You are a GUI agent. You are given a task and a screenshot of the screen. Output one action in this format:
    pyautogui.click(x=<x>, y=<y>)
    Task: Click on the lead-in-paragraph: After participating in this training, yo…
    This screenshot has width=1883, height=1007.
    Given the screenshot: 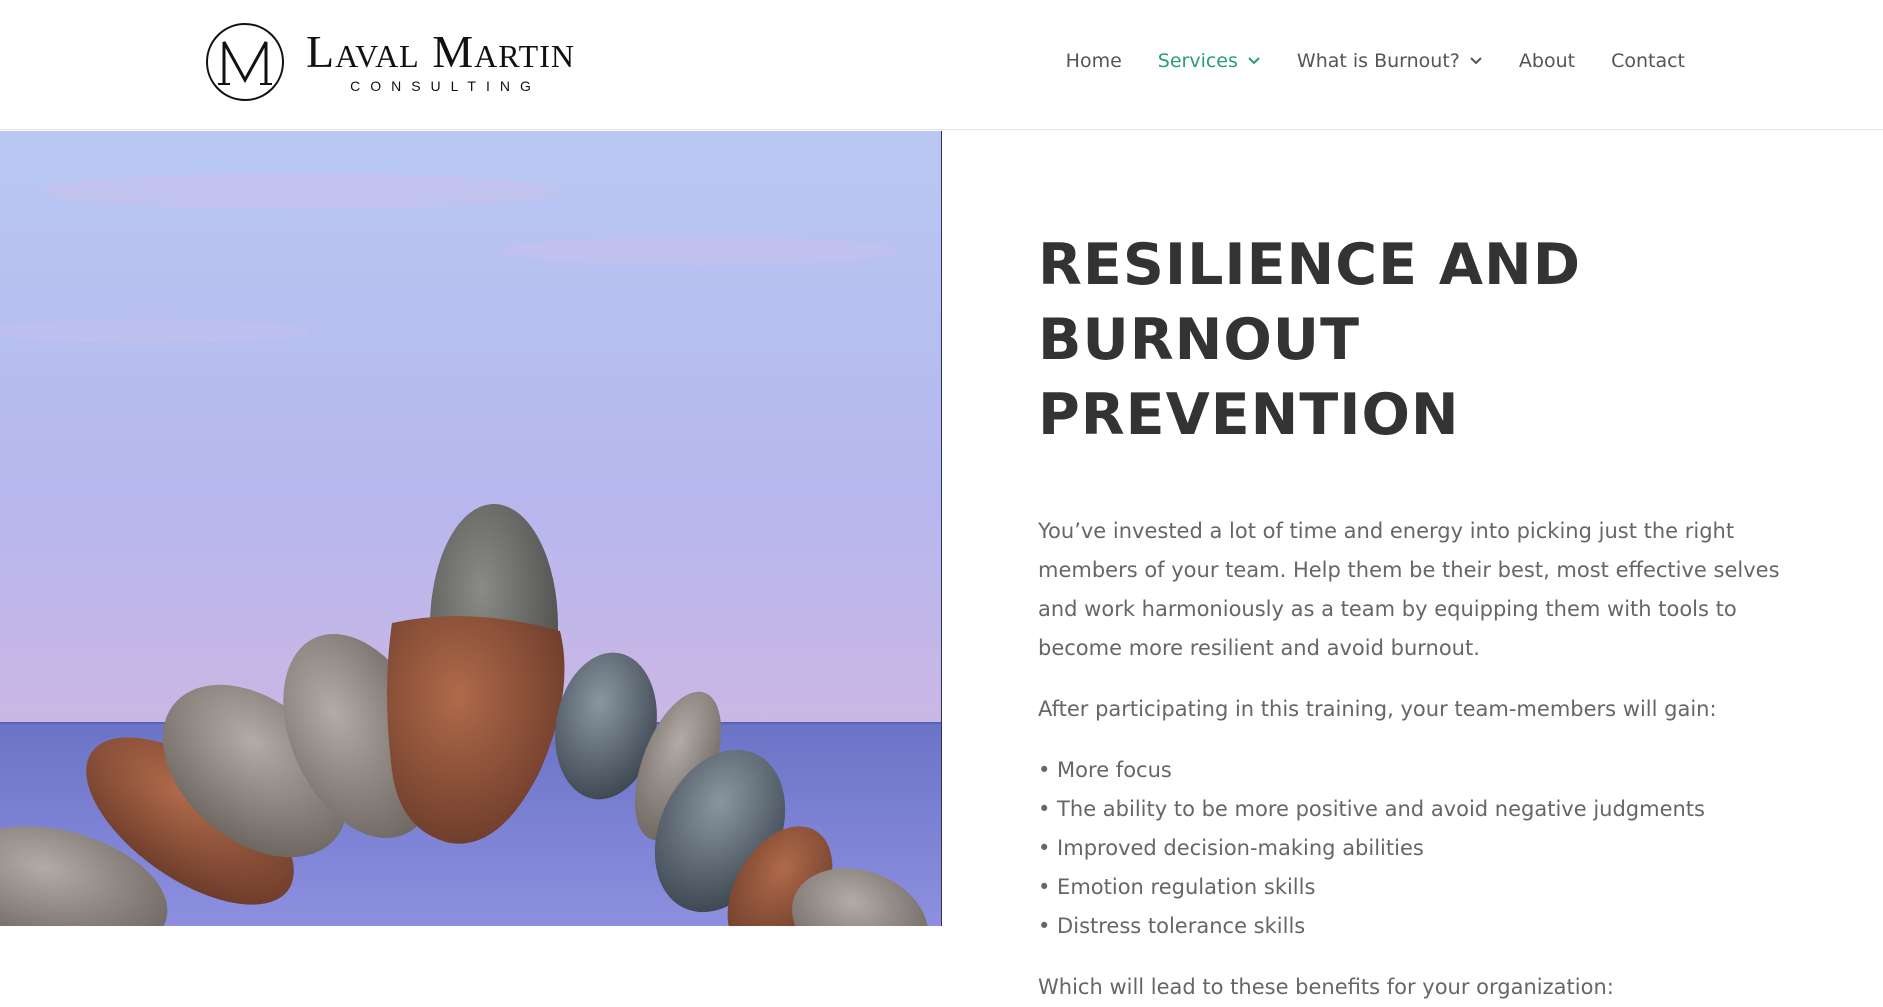 What is the action you would take?
    pyautogui.click(x=1377, y=709)
    